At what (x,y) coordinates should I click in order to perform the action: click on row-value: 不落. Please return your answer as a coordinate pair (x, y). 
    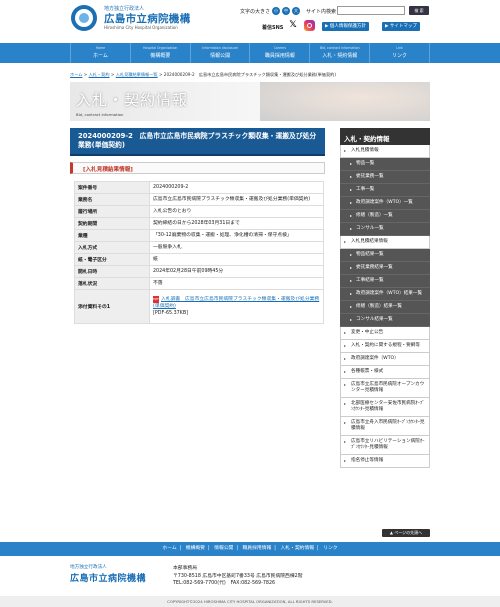
    Looking at the image, I should click on (236, 283).